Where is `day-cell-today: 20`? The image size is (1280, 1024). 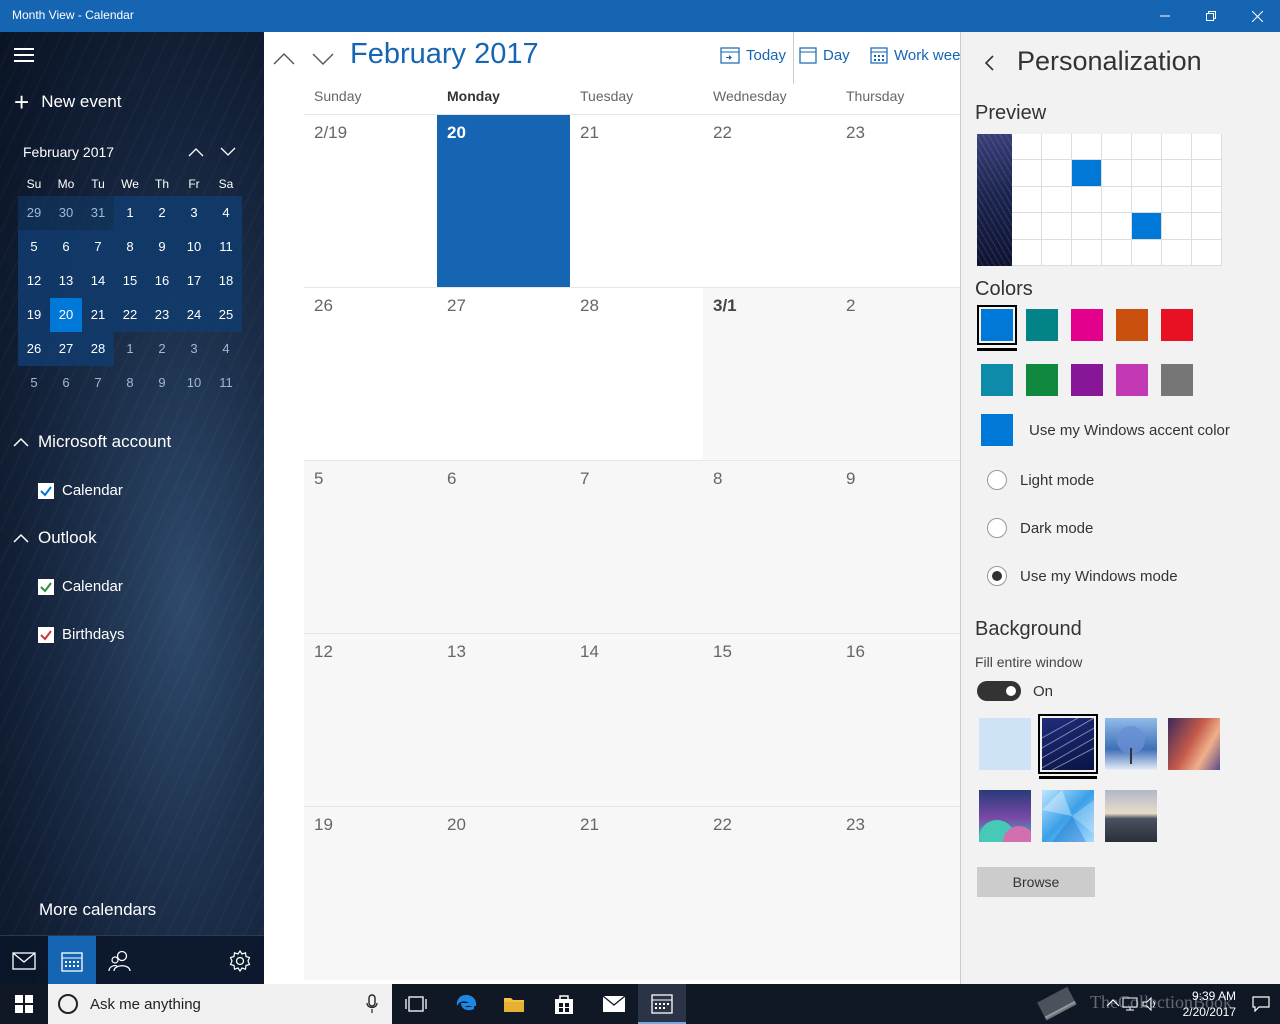
day-cell-today: 20 is located at coordinates (503, 201).